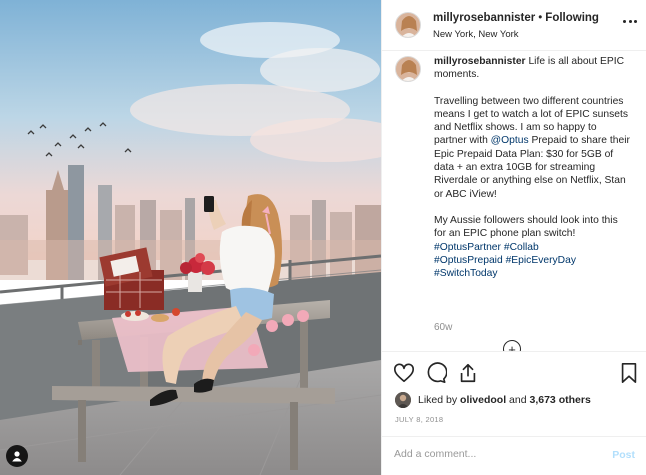 Image resolution: width=646 pixels, height=475 pixels. I want to click on plus-circle-icon: +, so click(512, 345).